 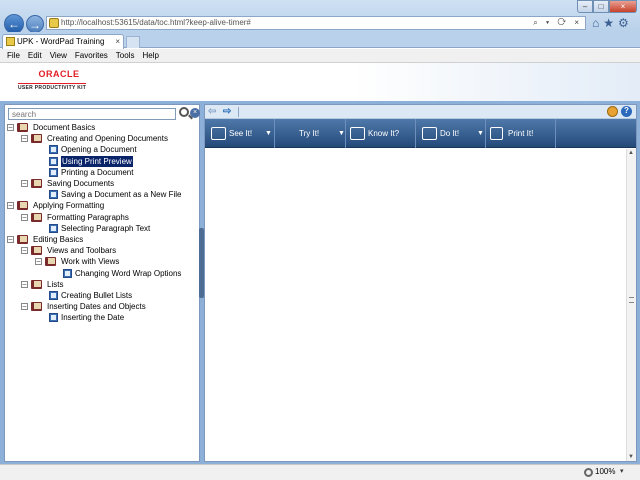 What do you see at coordinates (184, 112) in the screenshot?
I see `search-icon` at bounding box center [184, 112].